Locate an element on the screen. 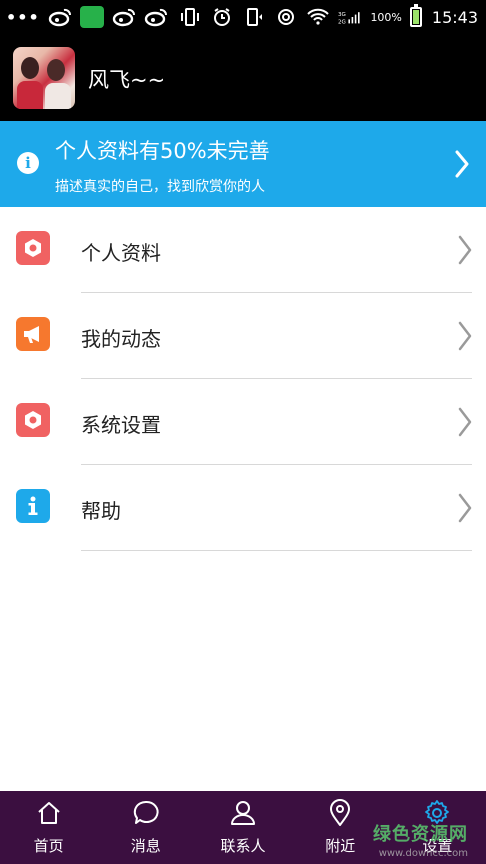 The height and width of the screenshot is (864, 486). wifi-icon is located at coordinates (318, 17).